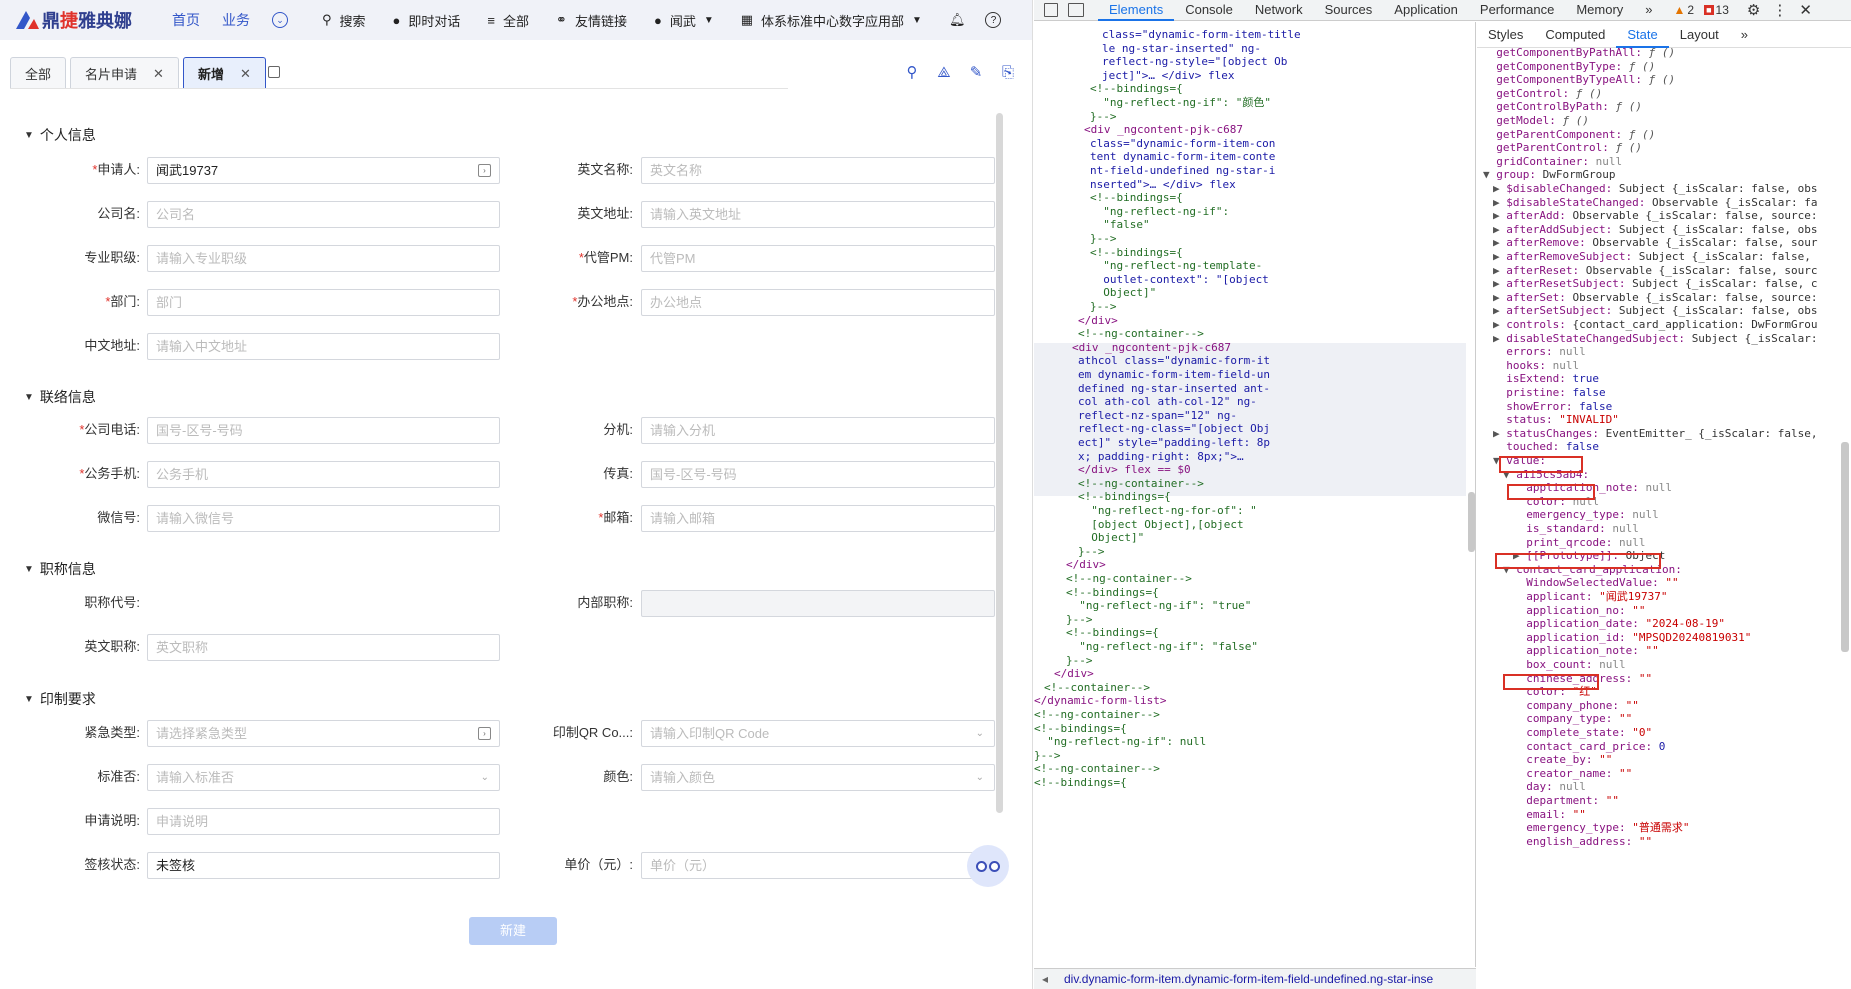 This screenshot has height=989, width=1851. Describe the element at coordinates (323, 214) in the screenshot. I see `company-name-field: 公司名` at that location.